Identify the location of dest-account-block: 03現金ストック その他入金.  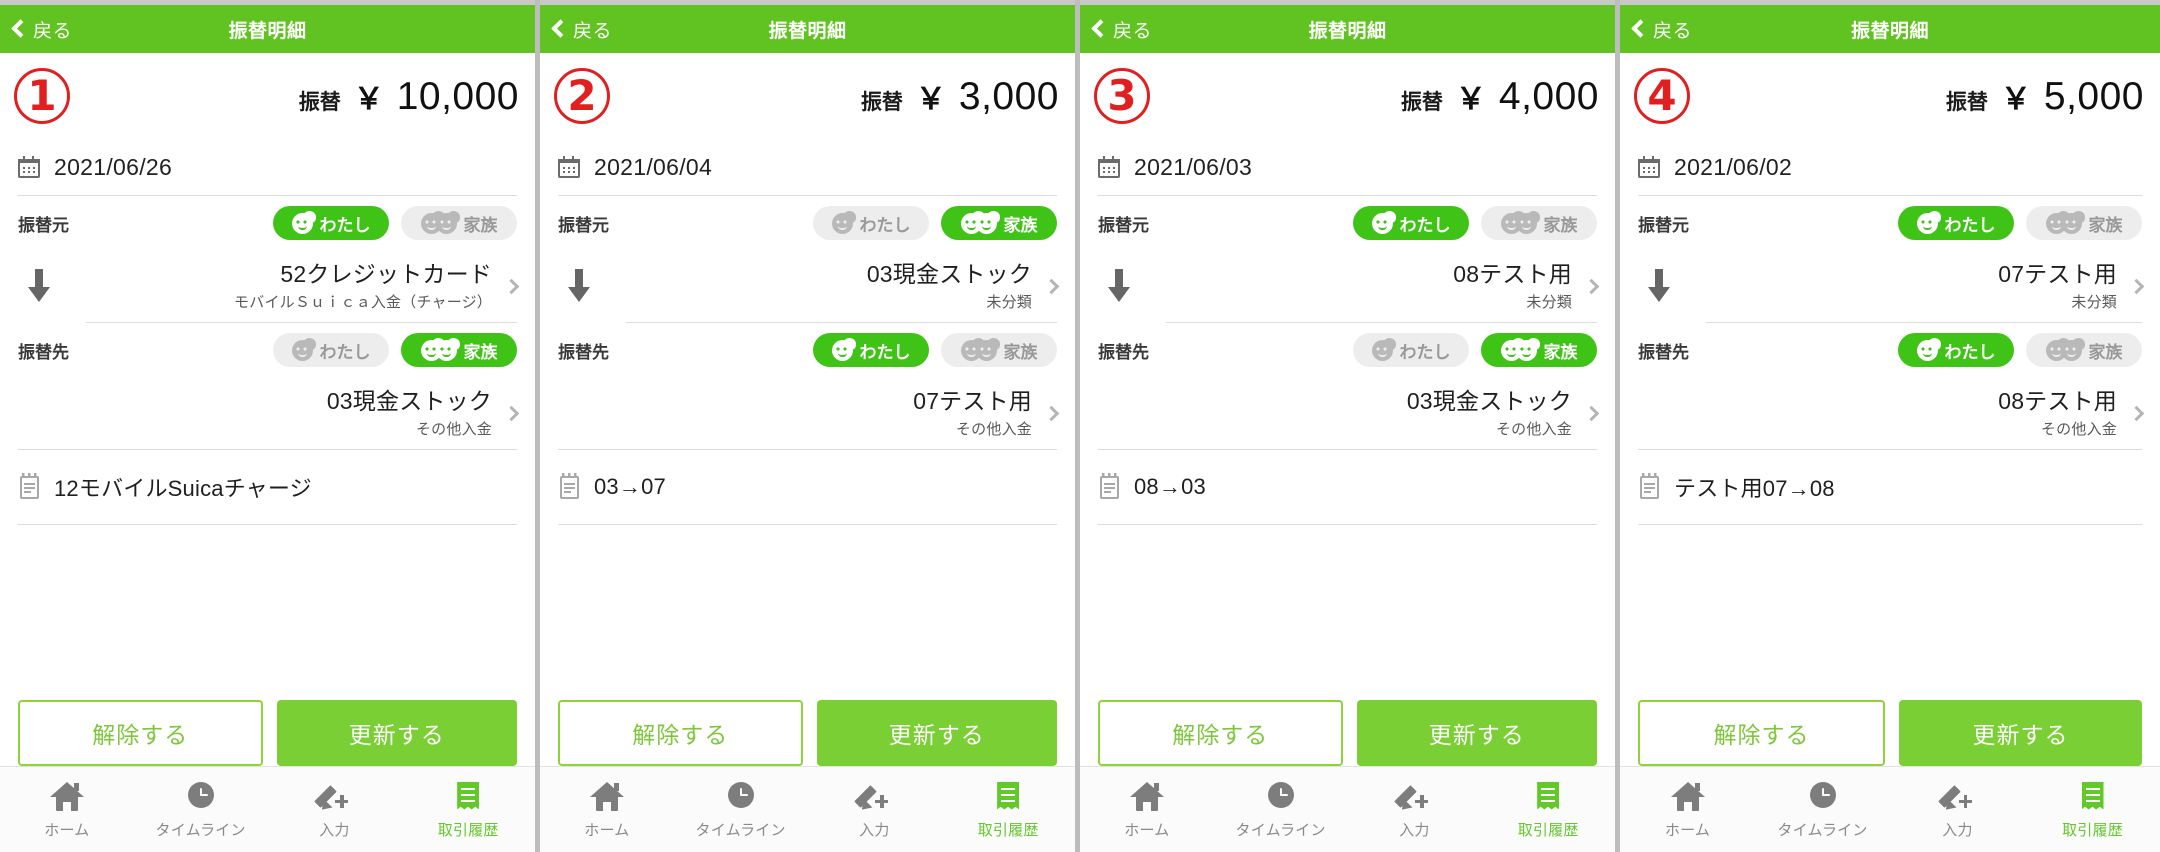
(267, 413).